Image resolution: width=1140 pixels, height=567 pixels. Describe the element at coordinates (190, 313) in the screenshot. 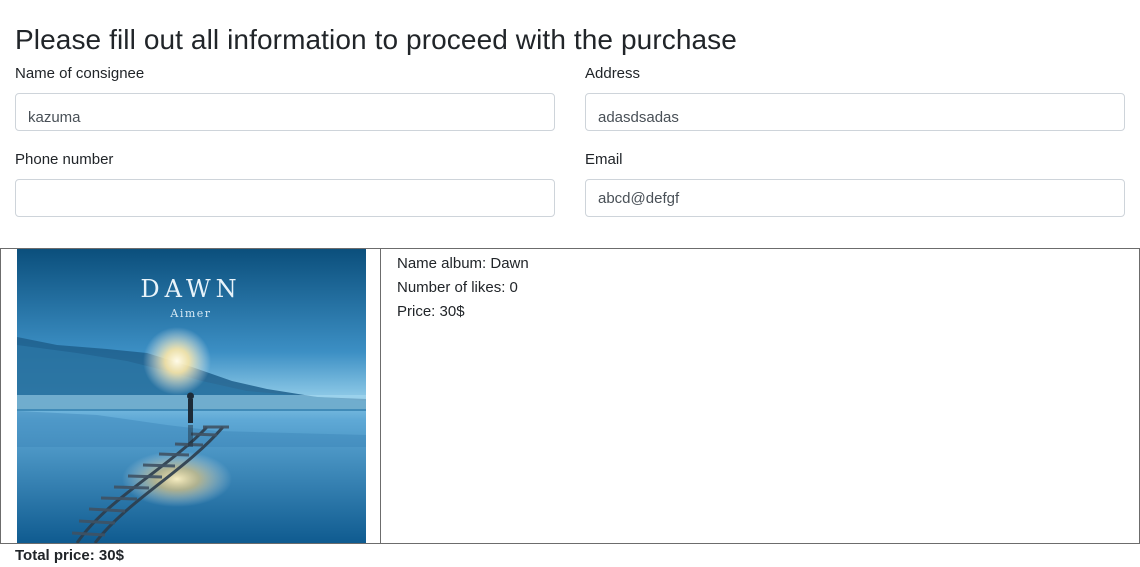

I see `album-cover-artist: Aimer` at that location.